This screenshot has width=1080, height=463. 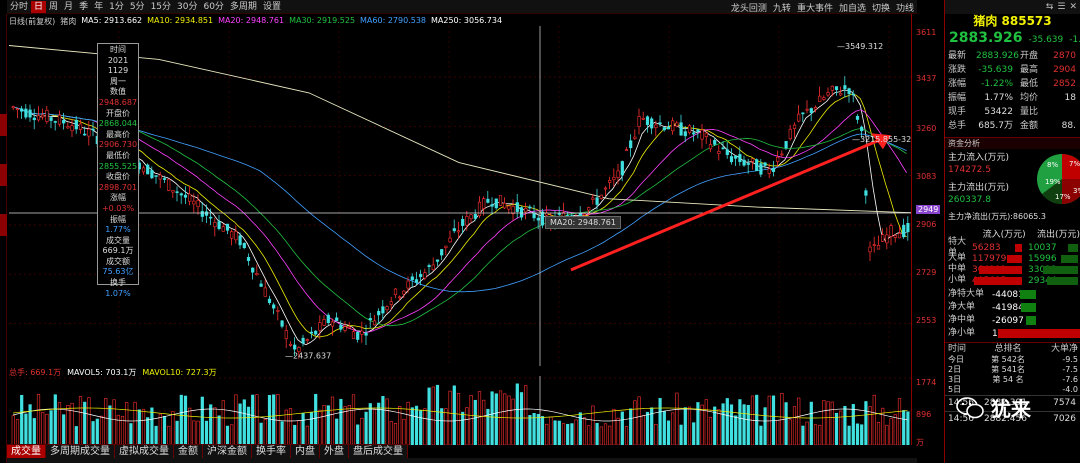 I want to click on trend-arrow, so click(x=725, y=205).